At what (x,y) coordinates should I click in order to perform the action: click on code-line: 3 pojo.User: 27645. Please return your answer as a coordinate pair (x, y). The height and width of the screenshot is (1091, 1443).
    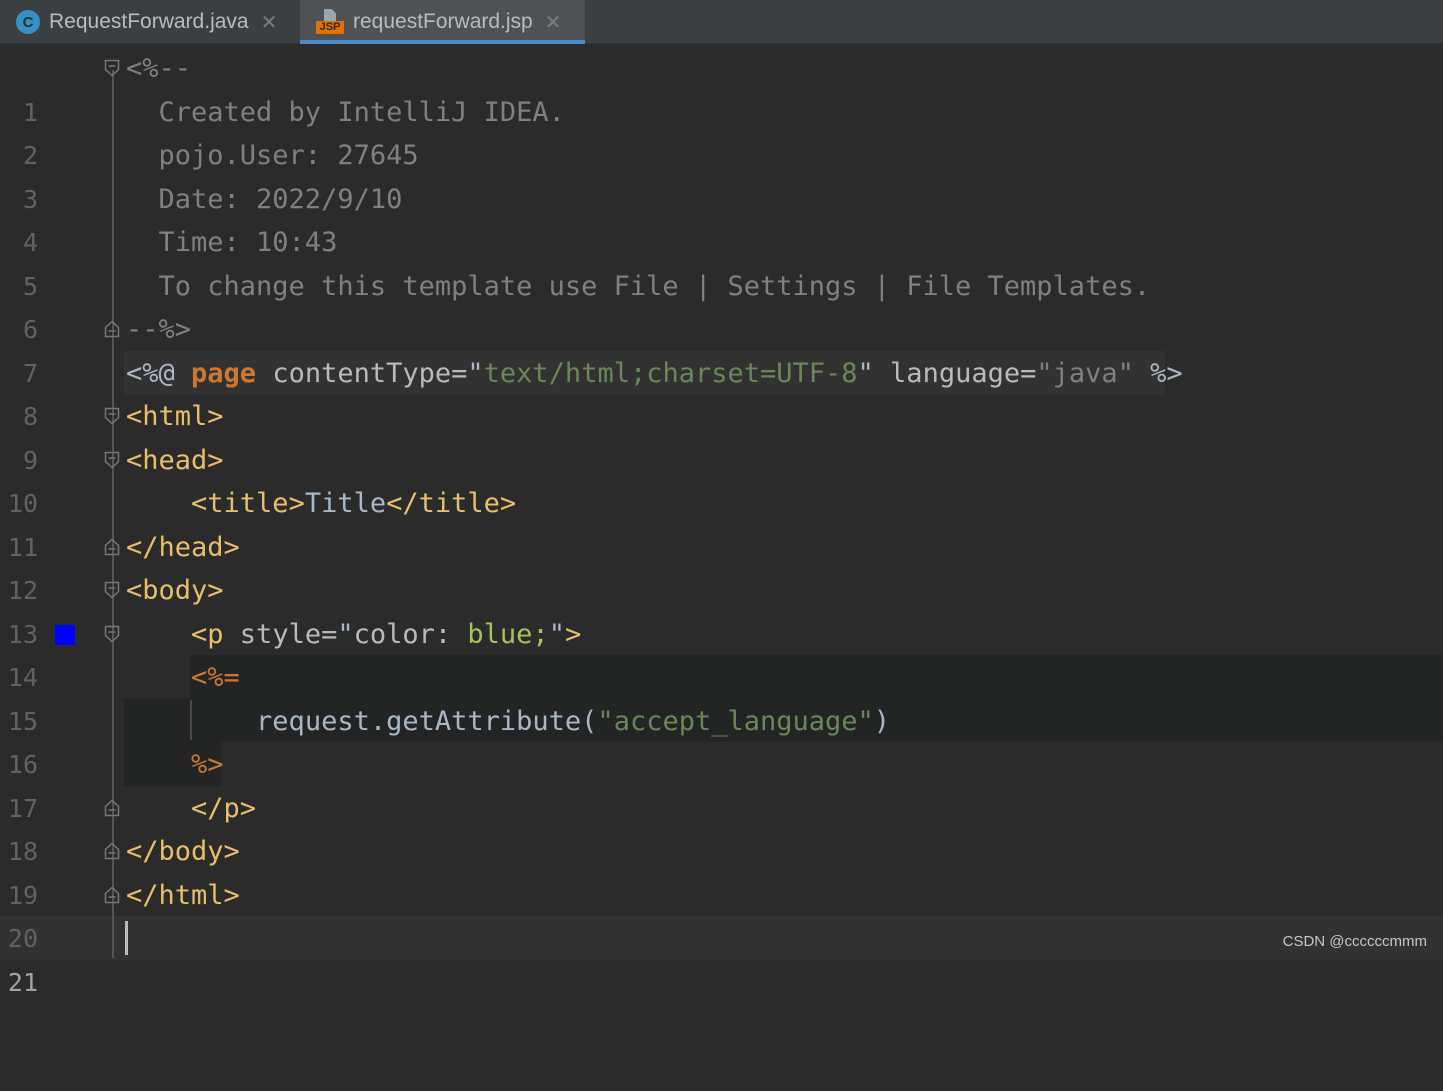
    Looking at the image, I should click on (721, 174).